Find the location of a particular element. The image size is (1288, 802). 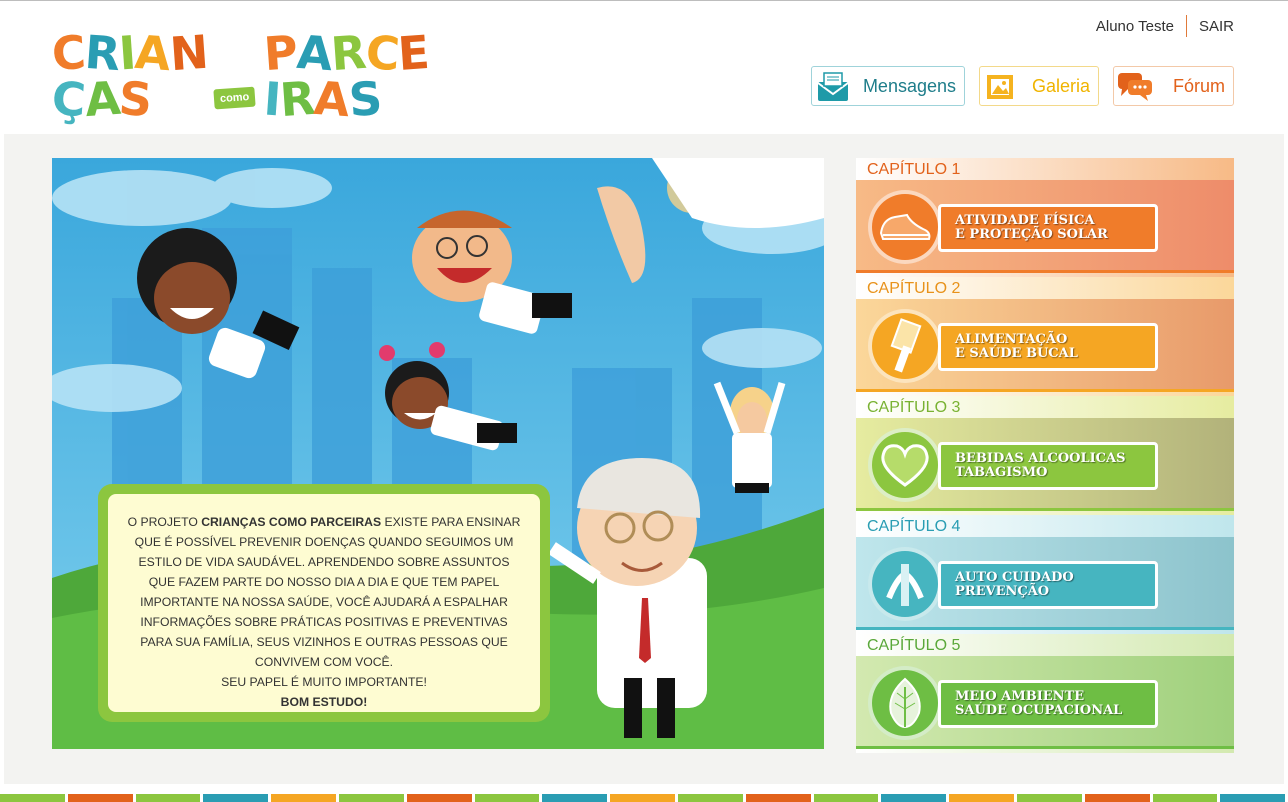

logo-text-part1: CRIANÇAS is located at coordinates (130, 76).